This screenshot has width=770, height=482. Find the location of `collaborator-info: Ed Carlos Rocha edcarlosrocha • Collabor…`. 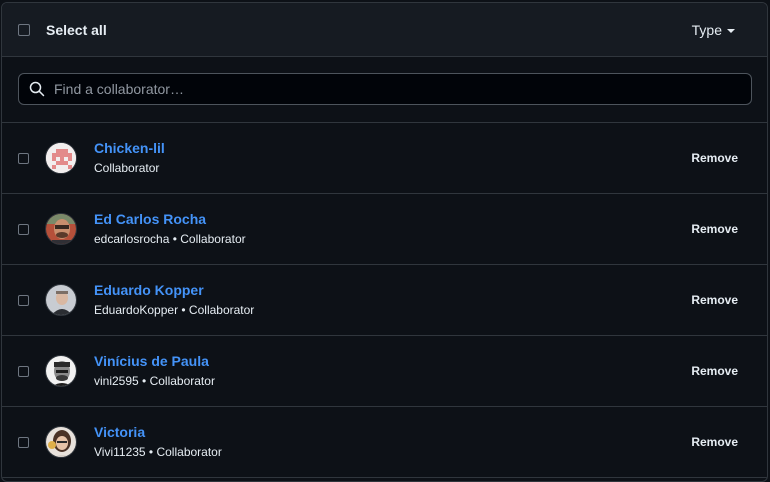

collaborator-info: Ed Carlos Rocha edcarlosrocha • Collabor… is located at coordinates (170, 229).